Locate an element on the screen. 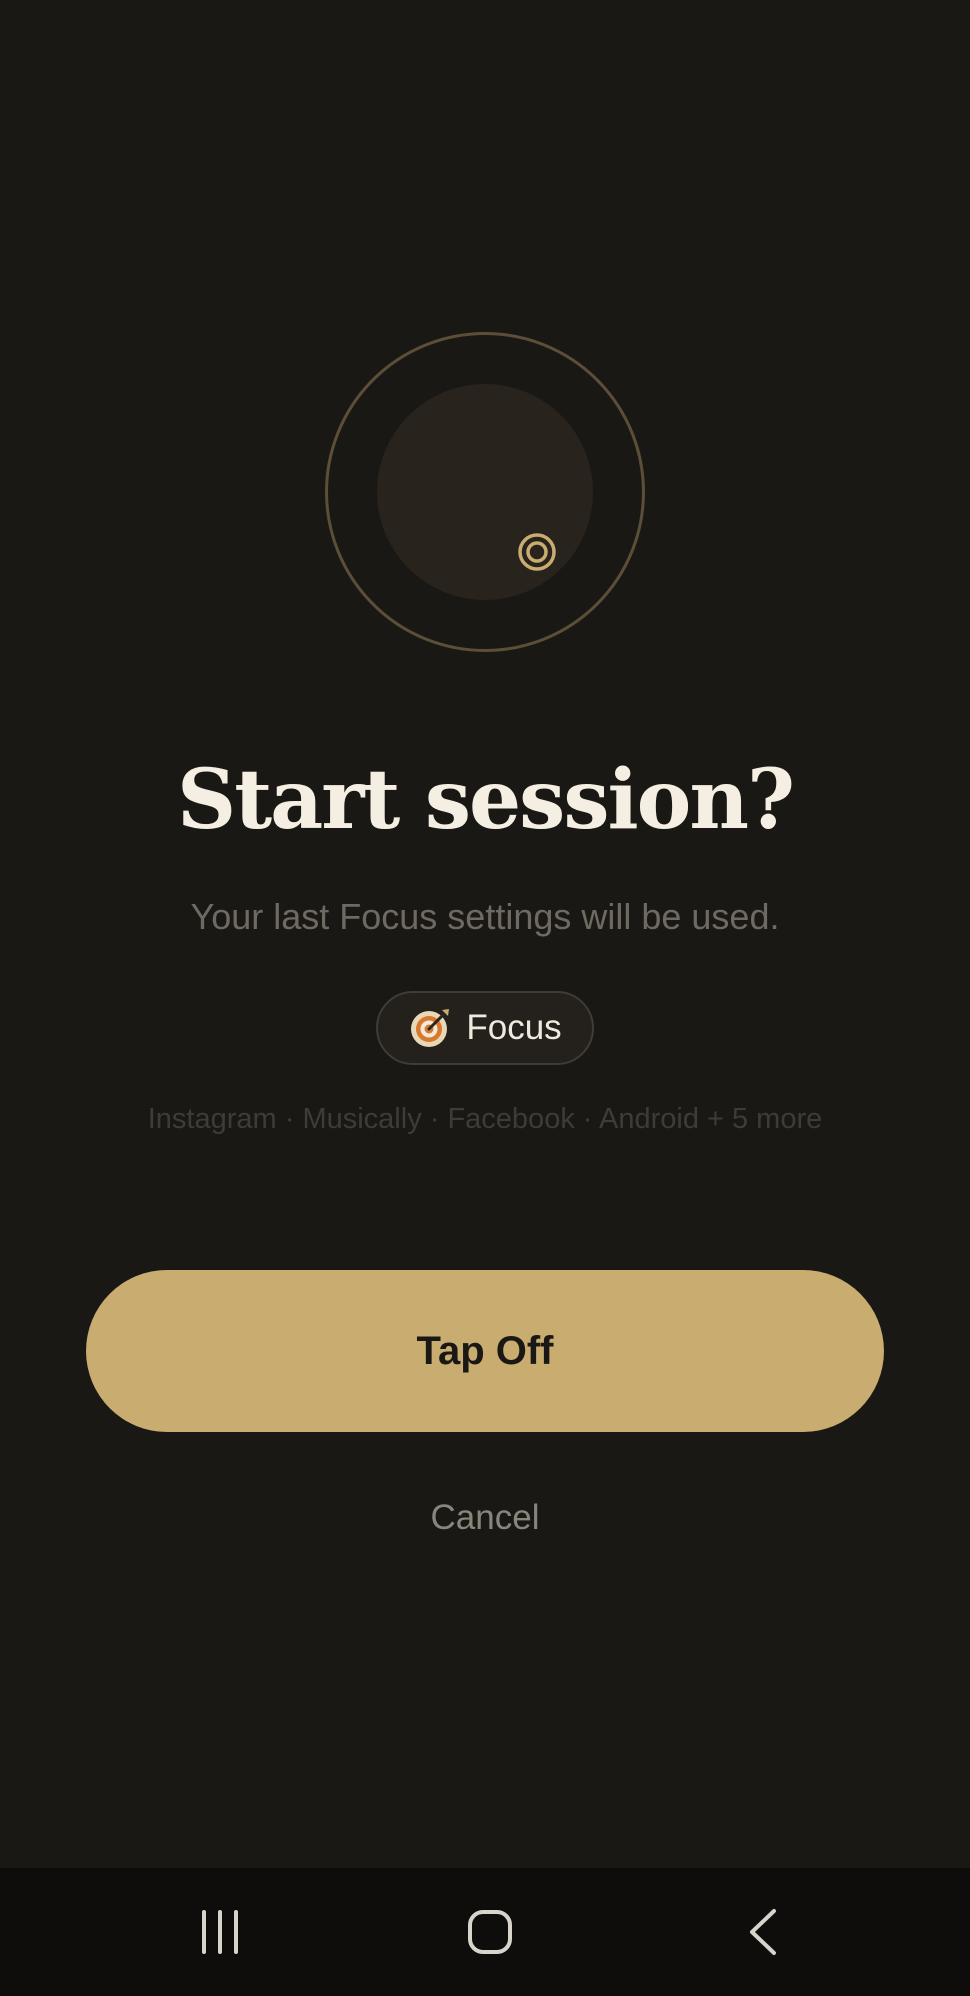  focus-mode-chip: Focus is located at coordinates (485, 1028).